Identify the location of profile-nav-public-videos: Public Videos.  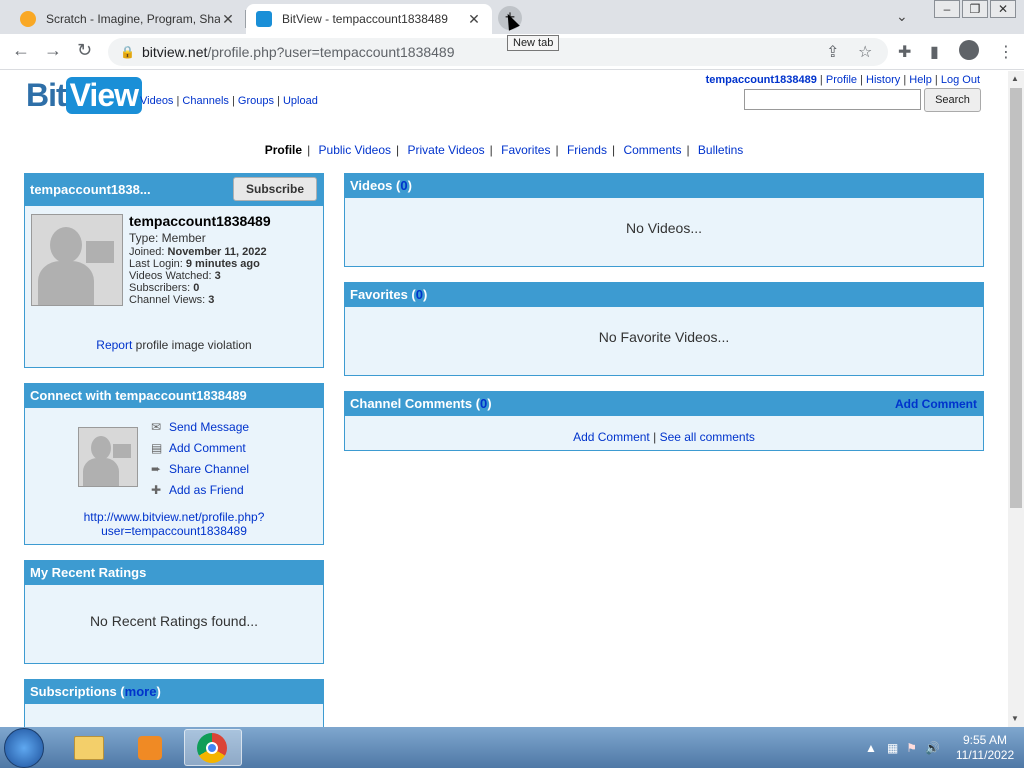
(355, 150).